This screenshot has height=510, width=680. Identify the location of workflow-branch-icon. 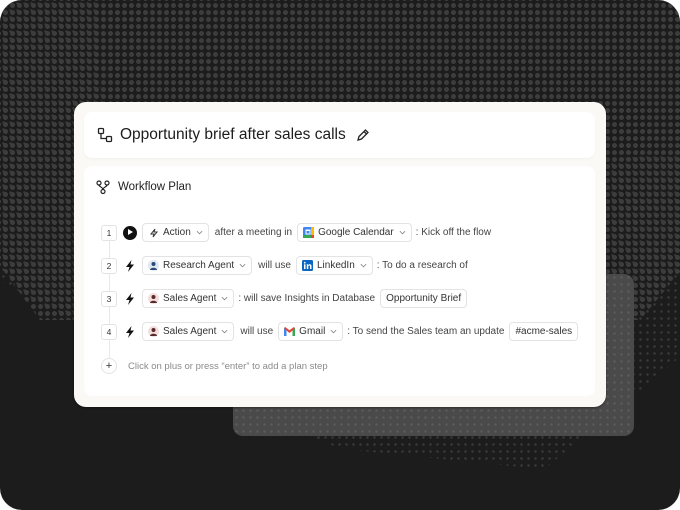
(103, 187).